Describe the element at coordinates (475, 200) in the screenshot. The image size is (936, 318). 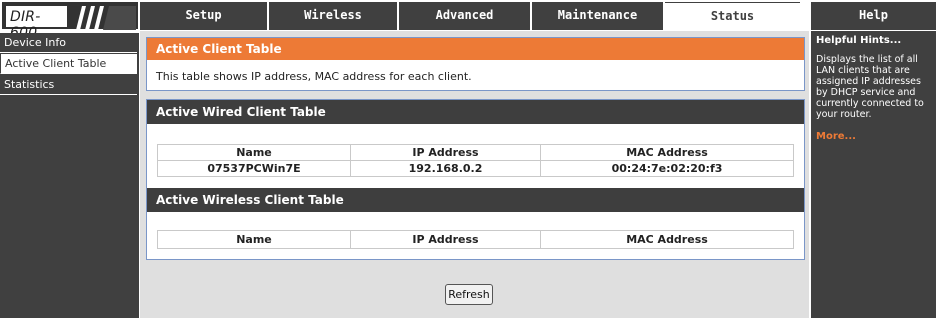
I see `wireless-table-heading: Active Wireless Client Table` at that location.